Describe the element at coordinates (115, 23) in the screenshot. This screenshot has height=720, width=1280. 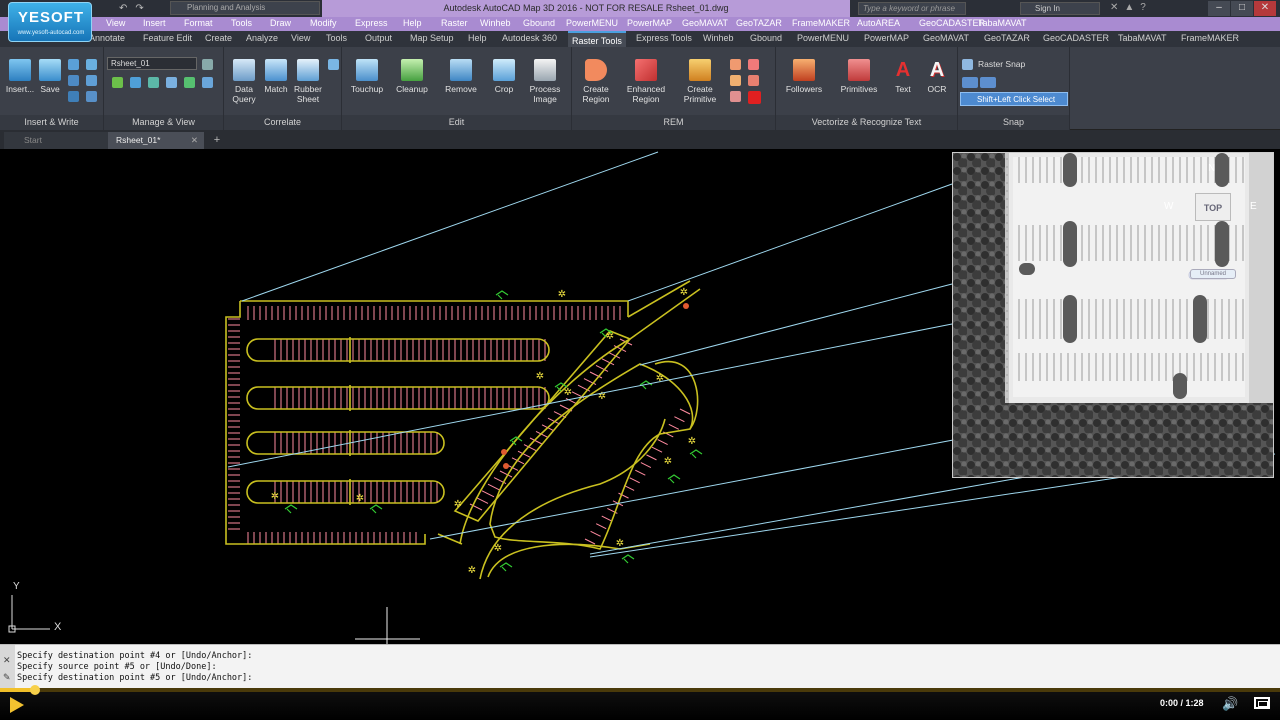
I see `menu-view: View` at that location.